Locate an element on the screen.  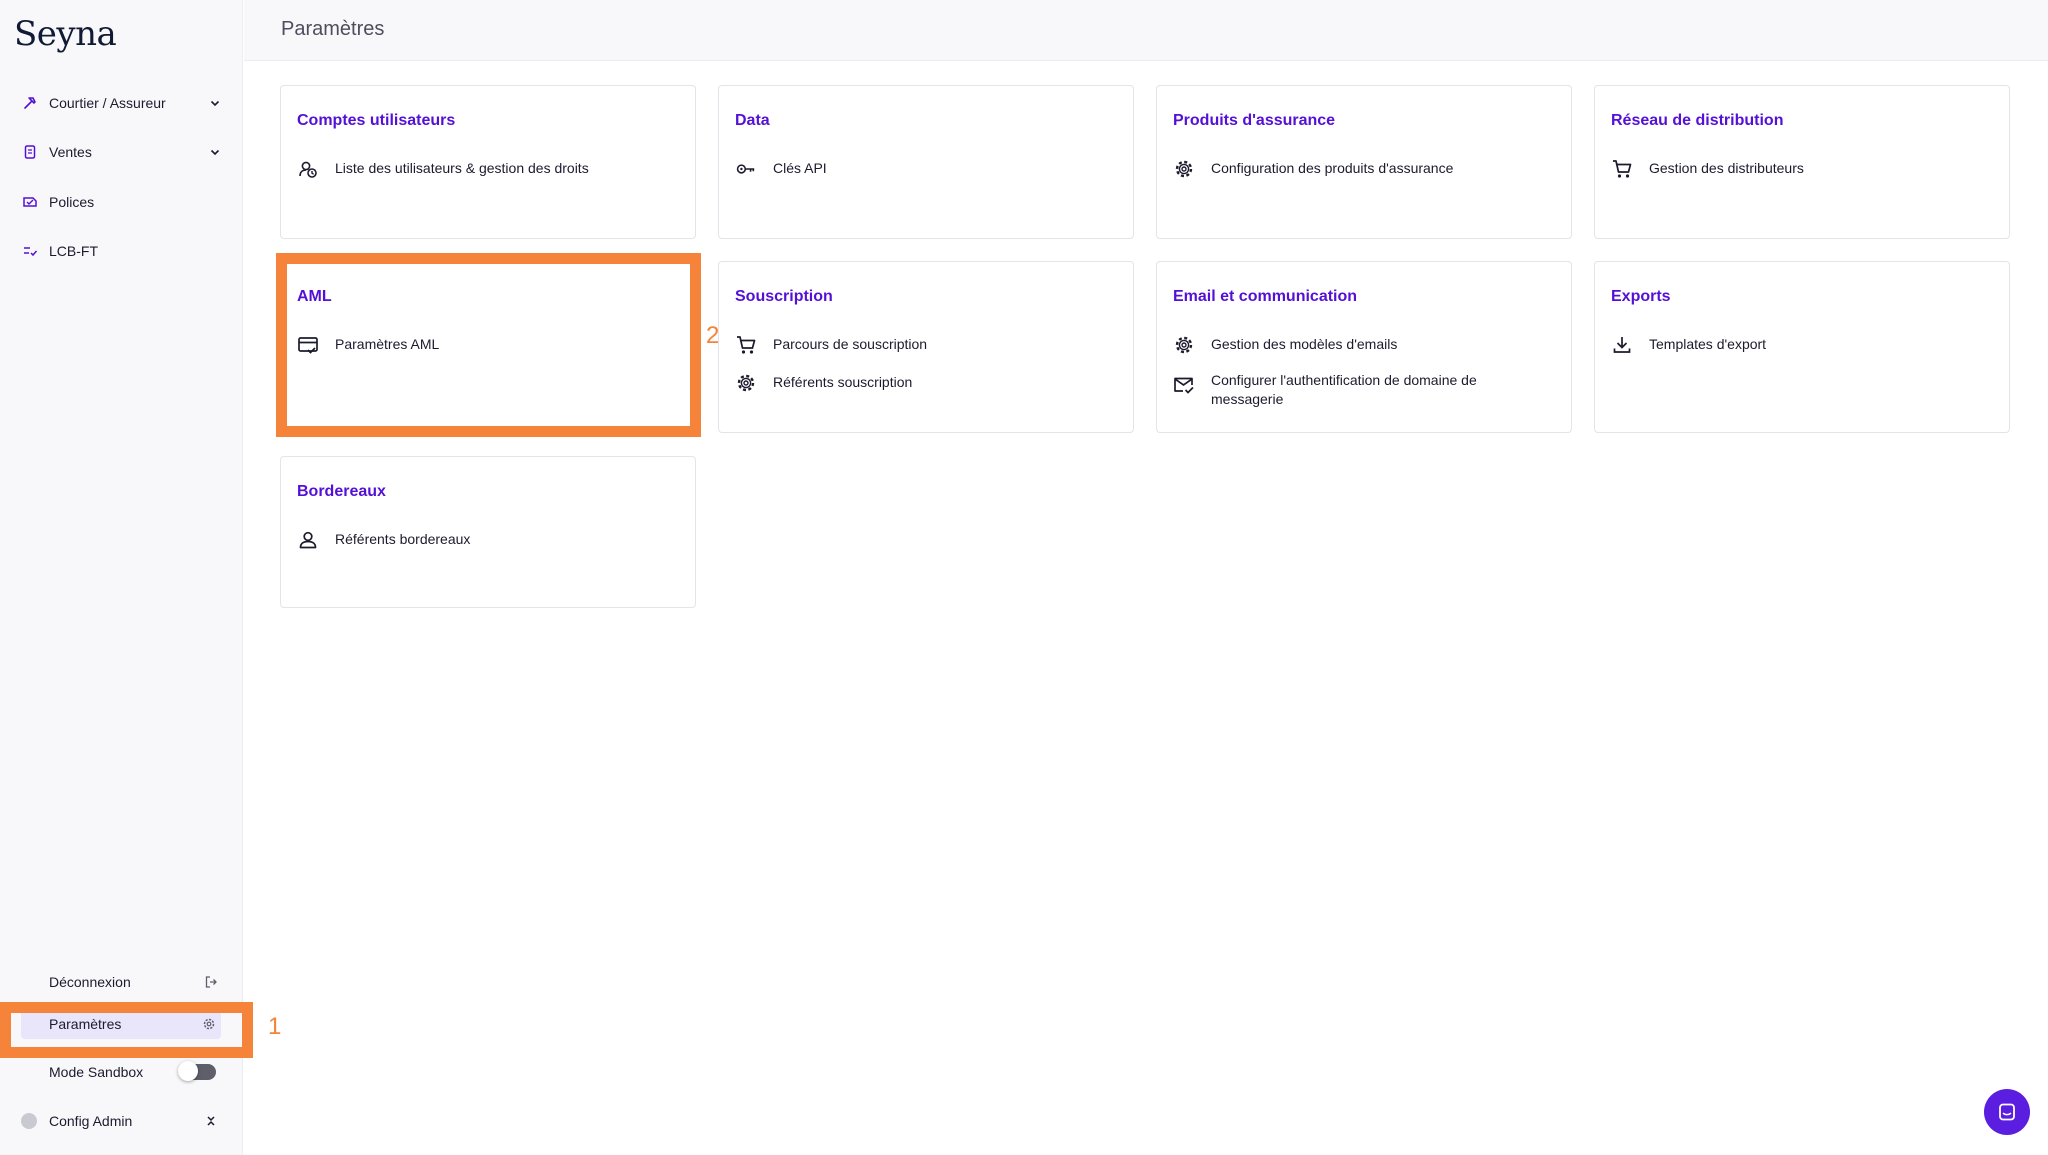
link-referents-souscription: Référents souscription is located at coordinates (904, 383).